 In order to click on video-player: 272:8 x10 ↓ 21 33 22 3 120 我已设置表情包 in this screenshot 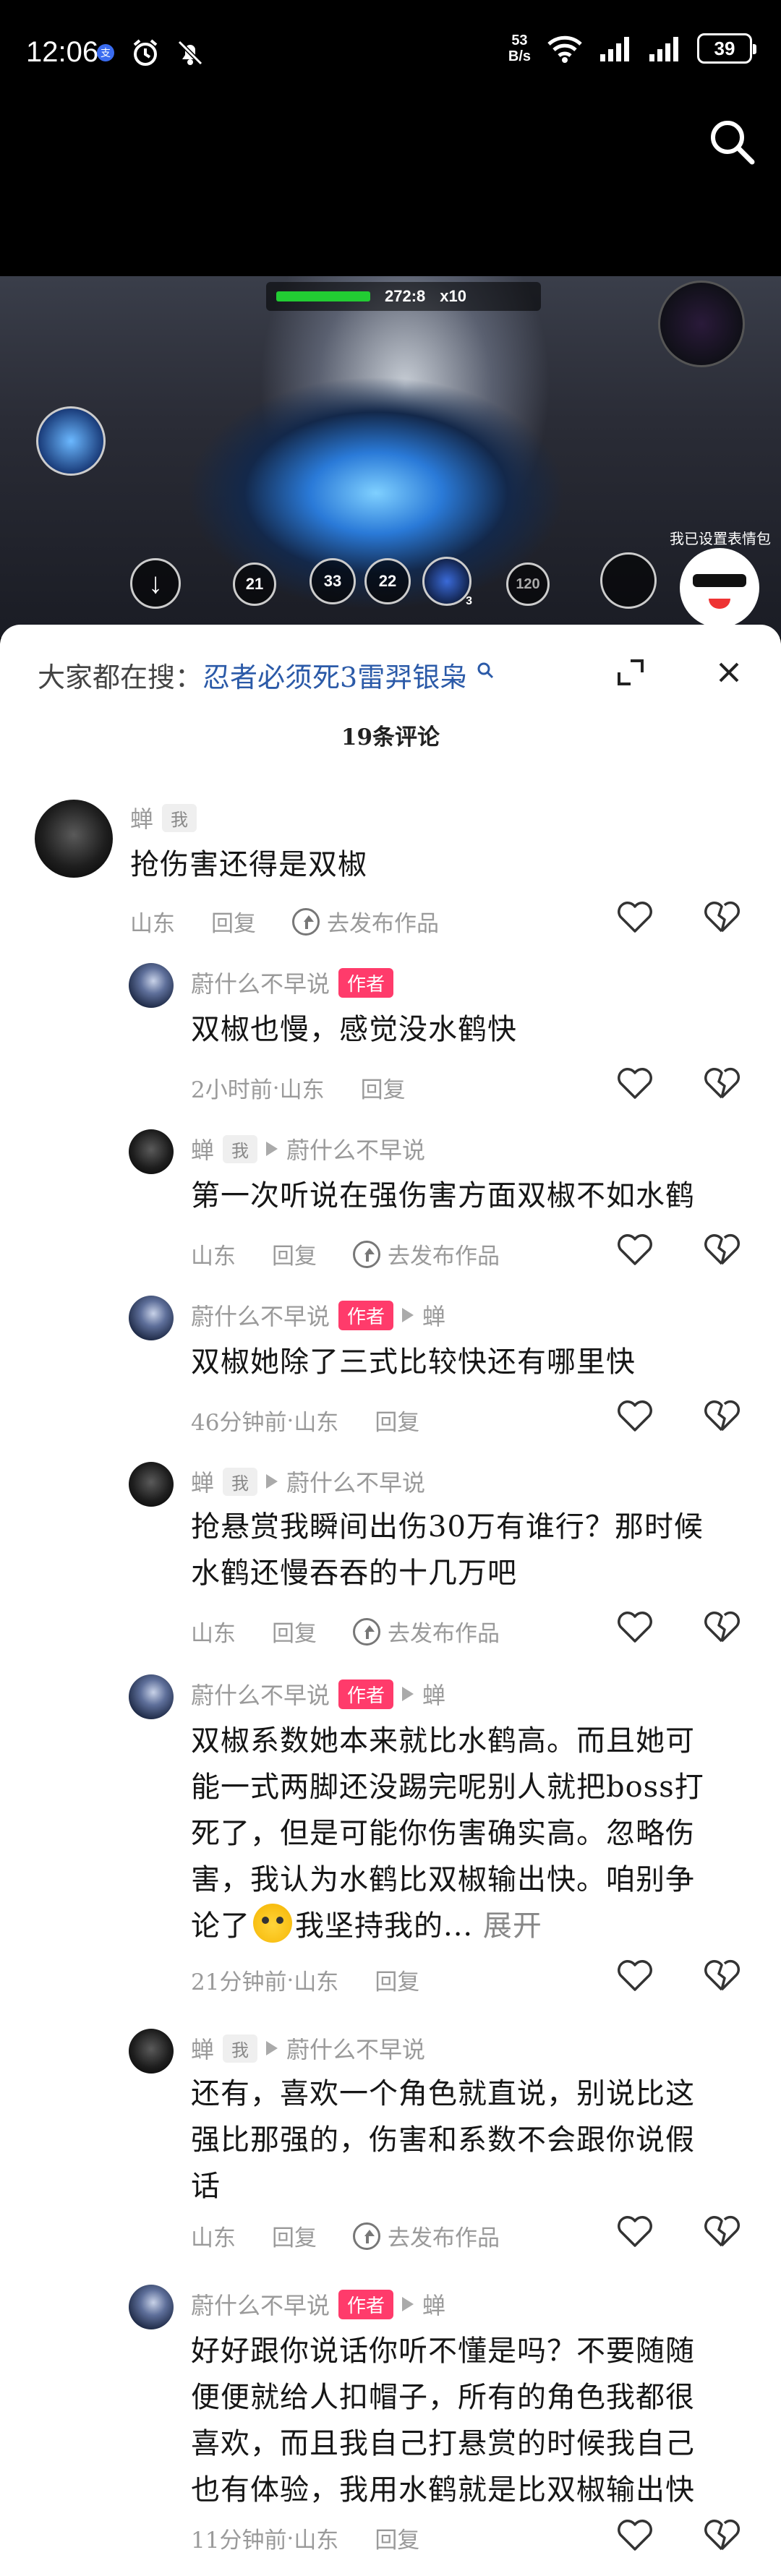, I will do `click(390, 457)`.